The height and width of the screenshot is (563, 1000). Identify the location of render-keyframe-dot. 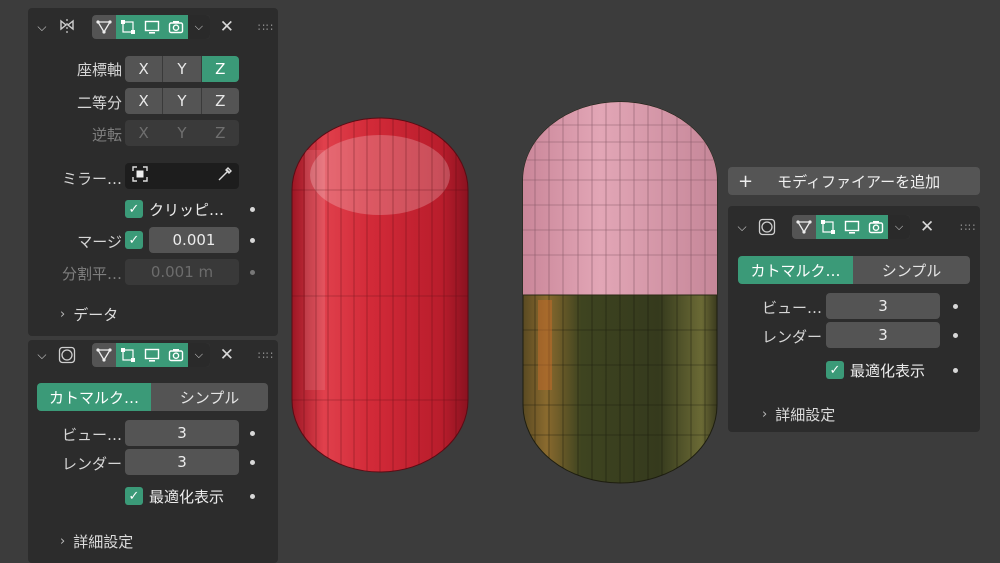
(252, 462).